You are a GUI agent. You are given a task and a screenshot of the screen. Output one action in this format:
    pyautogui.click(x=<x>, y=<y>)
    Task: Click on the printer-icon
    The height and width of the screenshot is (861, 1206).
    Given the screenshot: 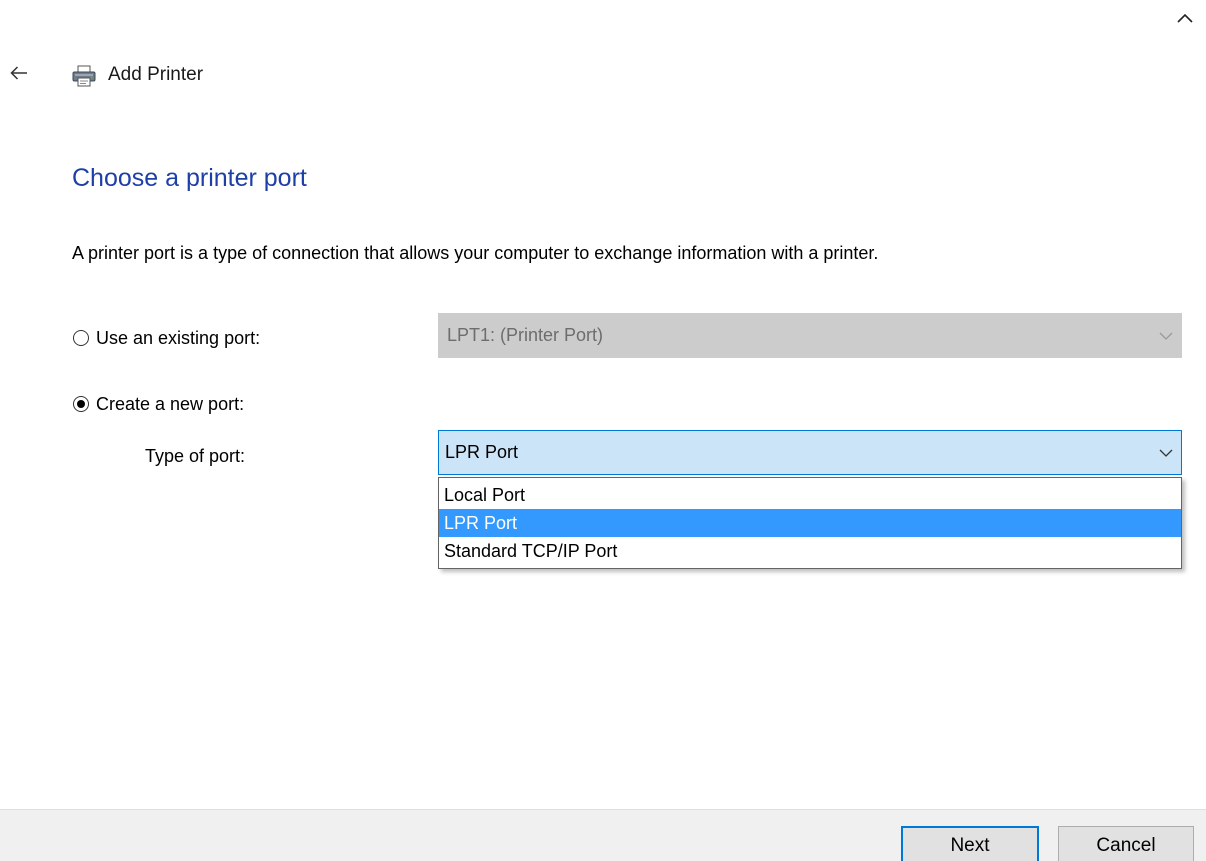 What is the action you would take?
    pyautogui.click(x=84, y=76)
    